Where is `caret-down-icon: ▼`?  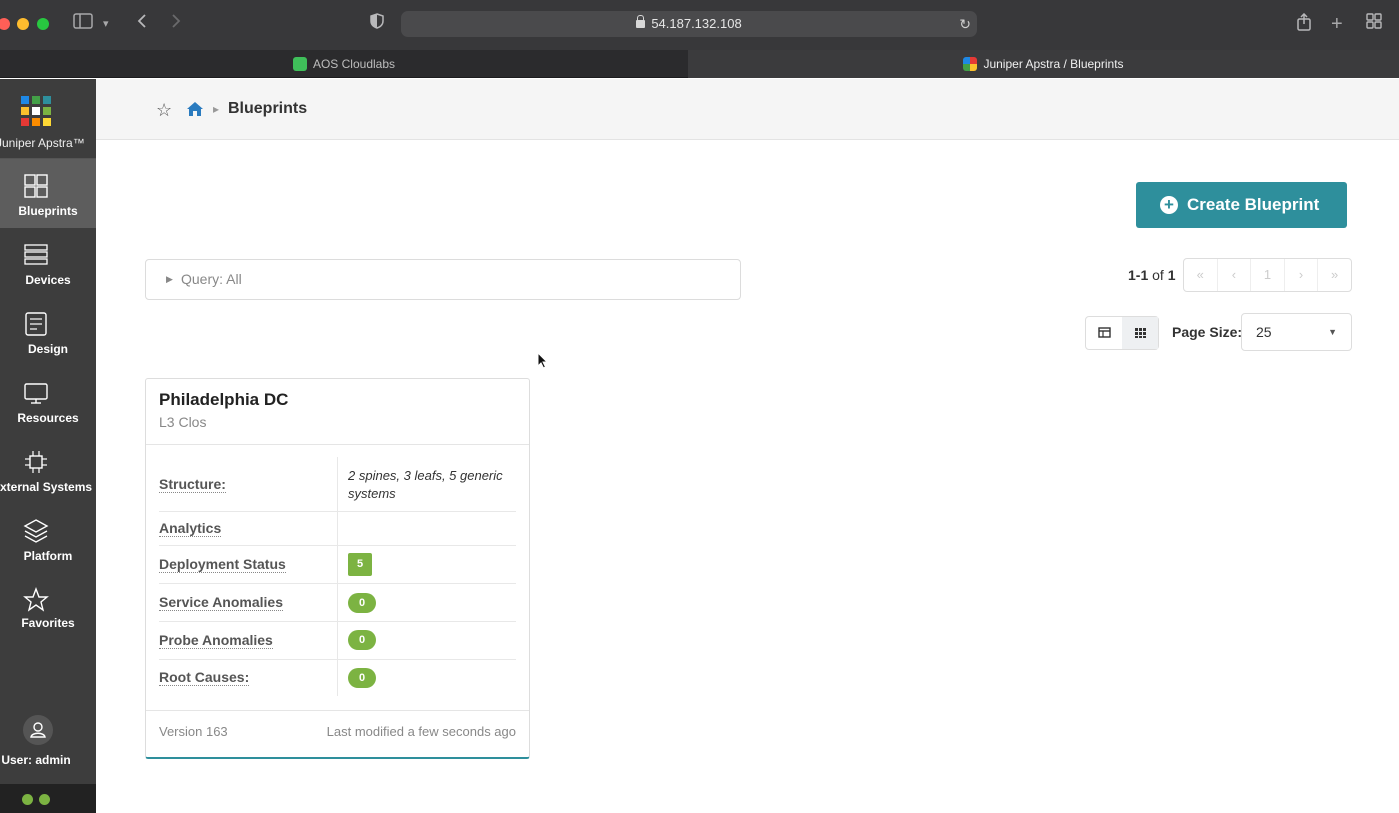 caret-down-icon: ▼ is located at coordinates (1332, 332).